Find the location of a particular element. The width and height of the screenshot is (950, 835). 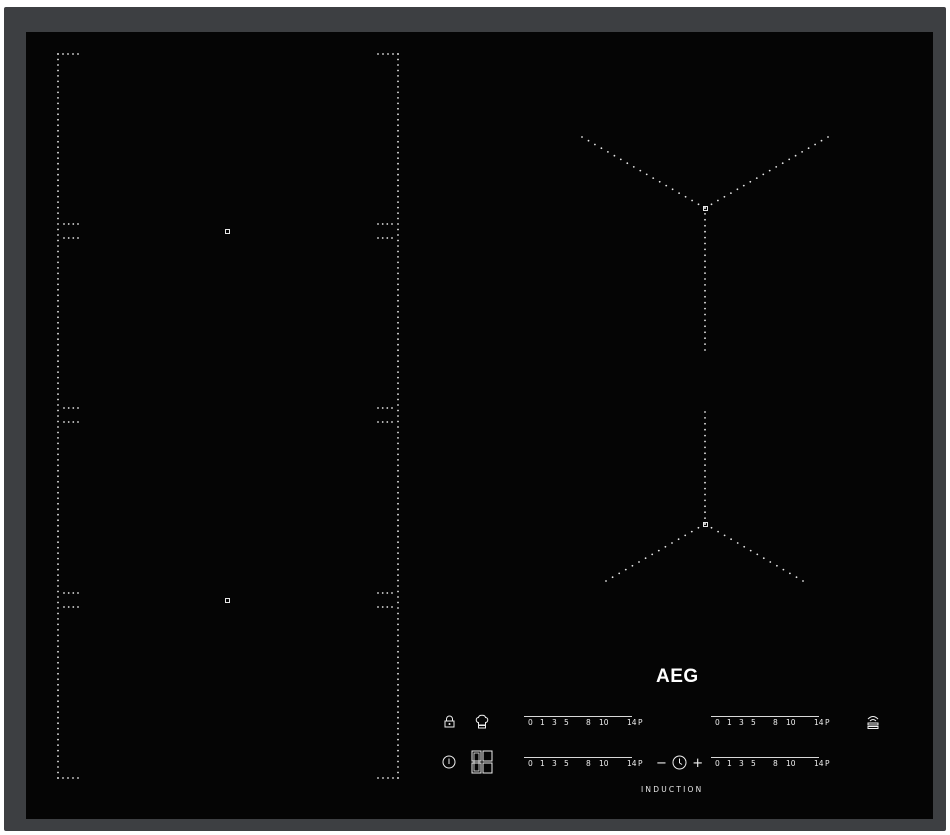

power-icon is located at coordinates (449, 762).